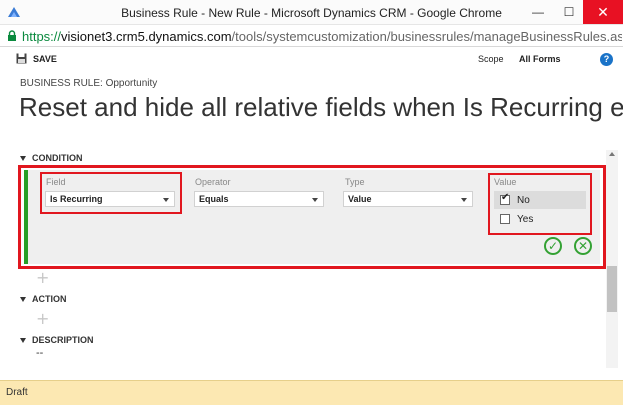 The width and height of the screenshot is (623, 405). I want to click on business-rule-entity: BUSINESS RULE: Opportunity, so click(89, 83).